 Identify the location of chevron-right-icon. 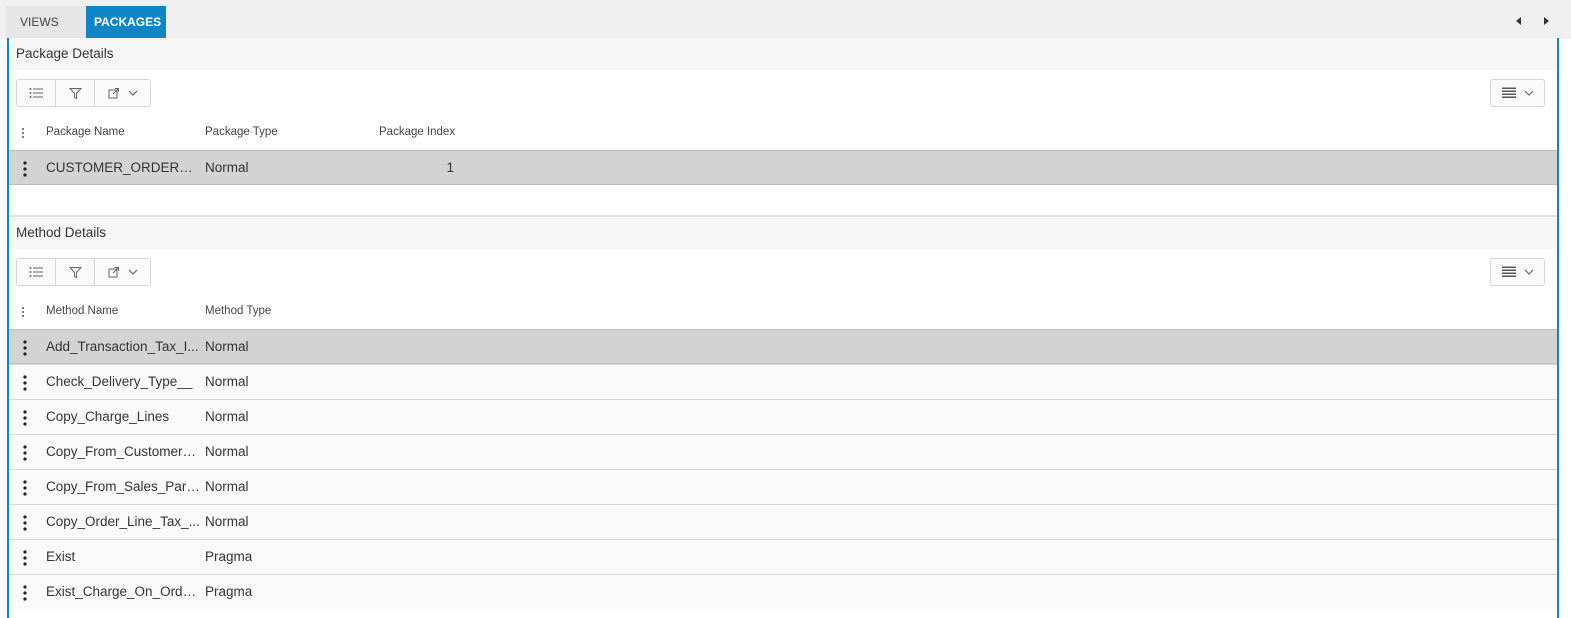
(1546, 20).